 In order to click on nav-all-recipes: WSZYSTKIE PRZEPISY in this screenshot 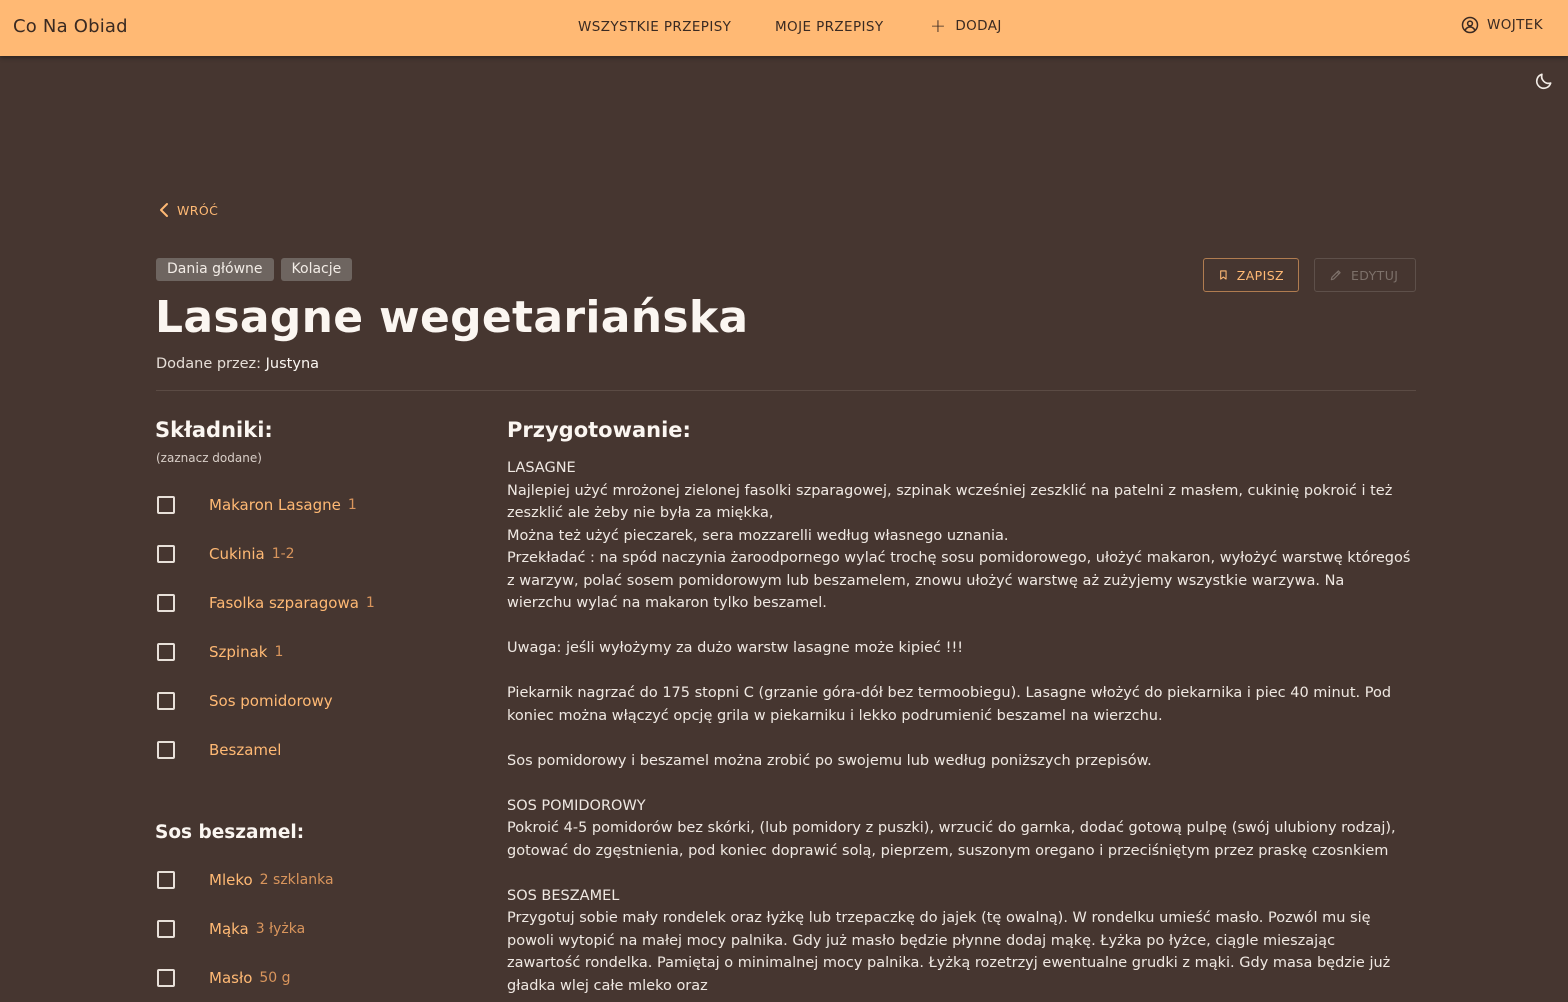, I will do `click(654, 27)`.